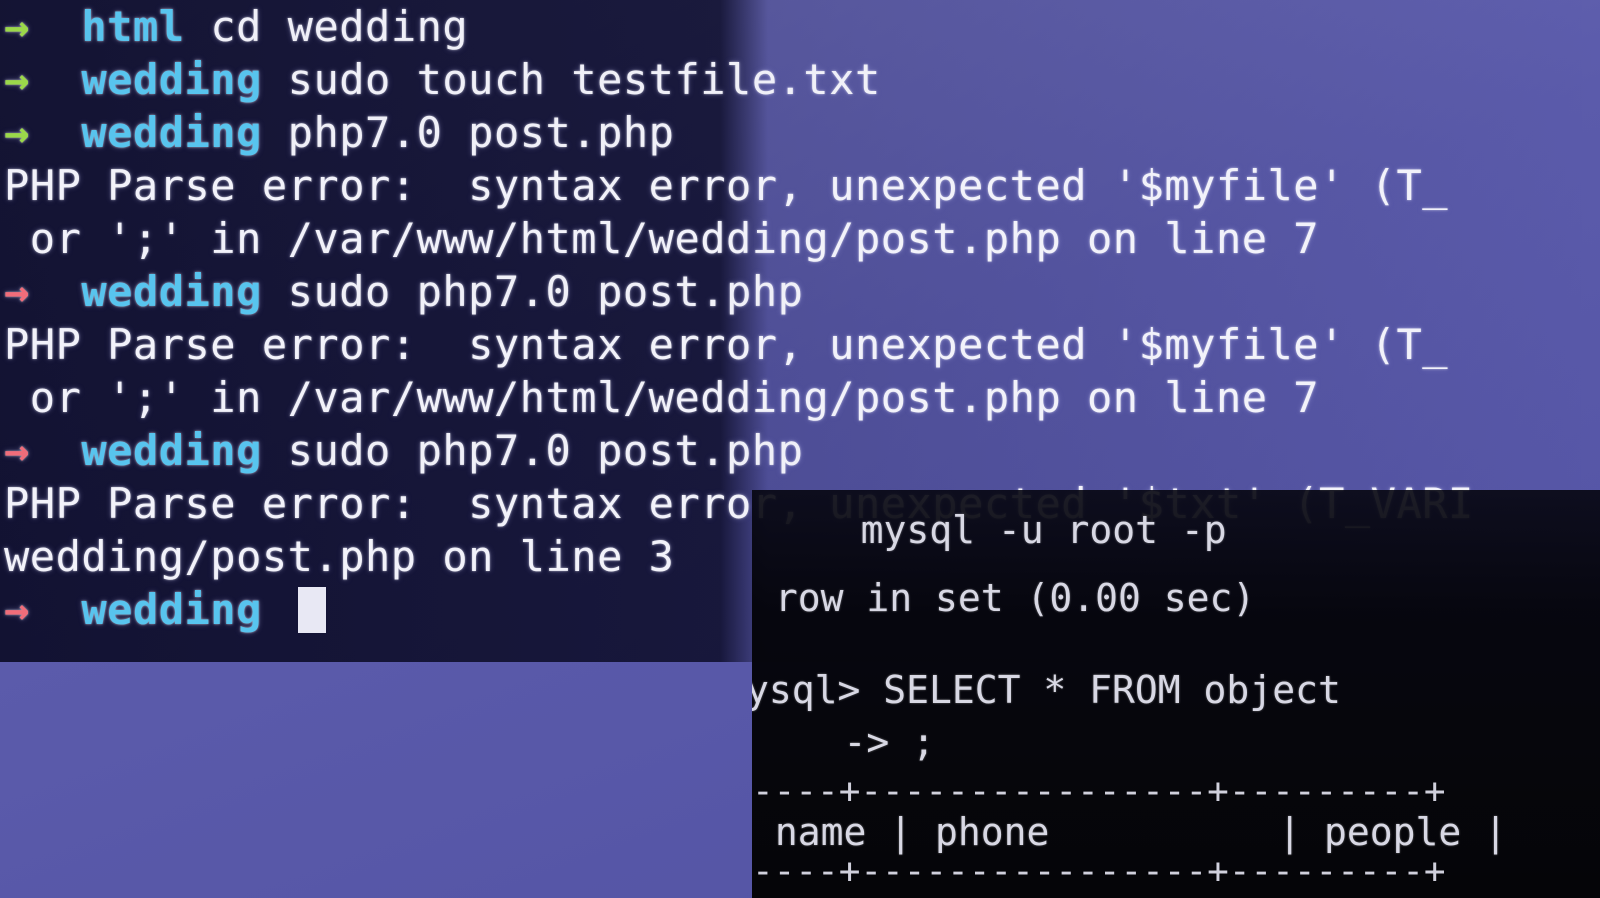  I want to click on prompt-directory: html, so click(133, 26).